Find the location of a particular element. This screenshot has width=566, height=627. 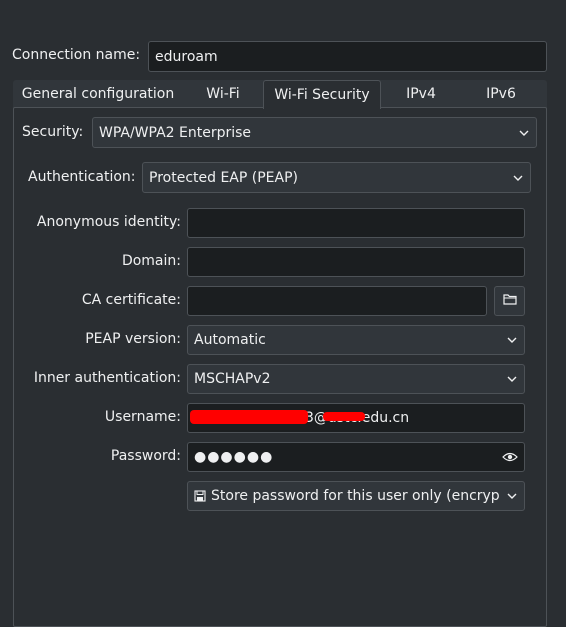

eye-icon is located at coordinates (510, 457).